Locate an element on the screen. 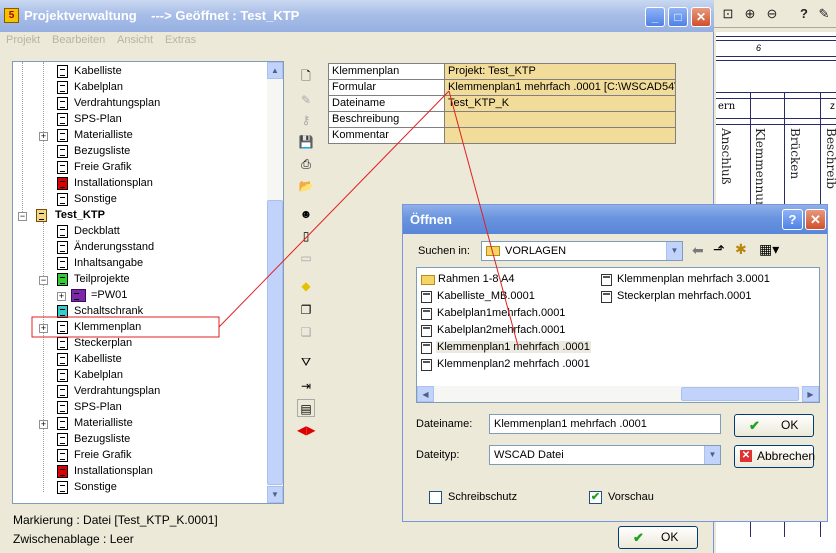 The height and width of the screenshot is (553, 836). filetype-select: WSCAD Datei ▼ is located at coordinates (605, 455).